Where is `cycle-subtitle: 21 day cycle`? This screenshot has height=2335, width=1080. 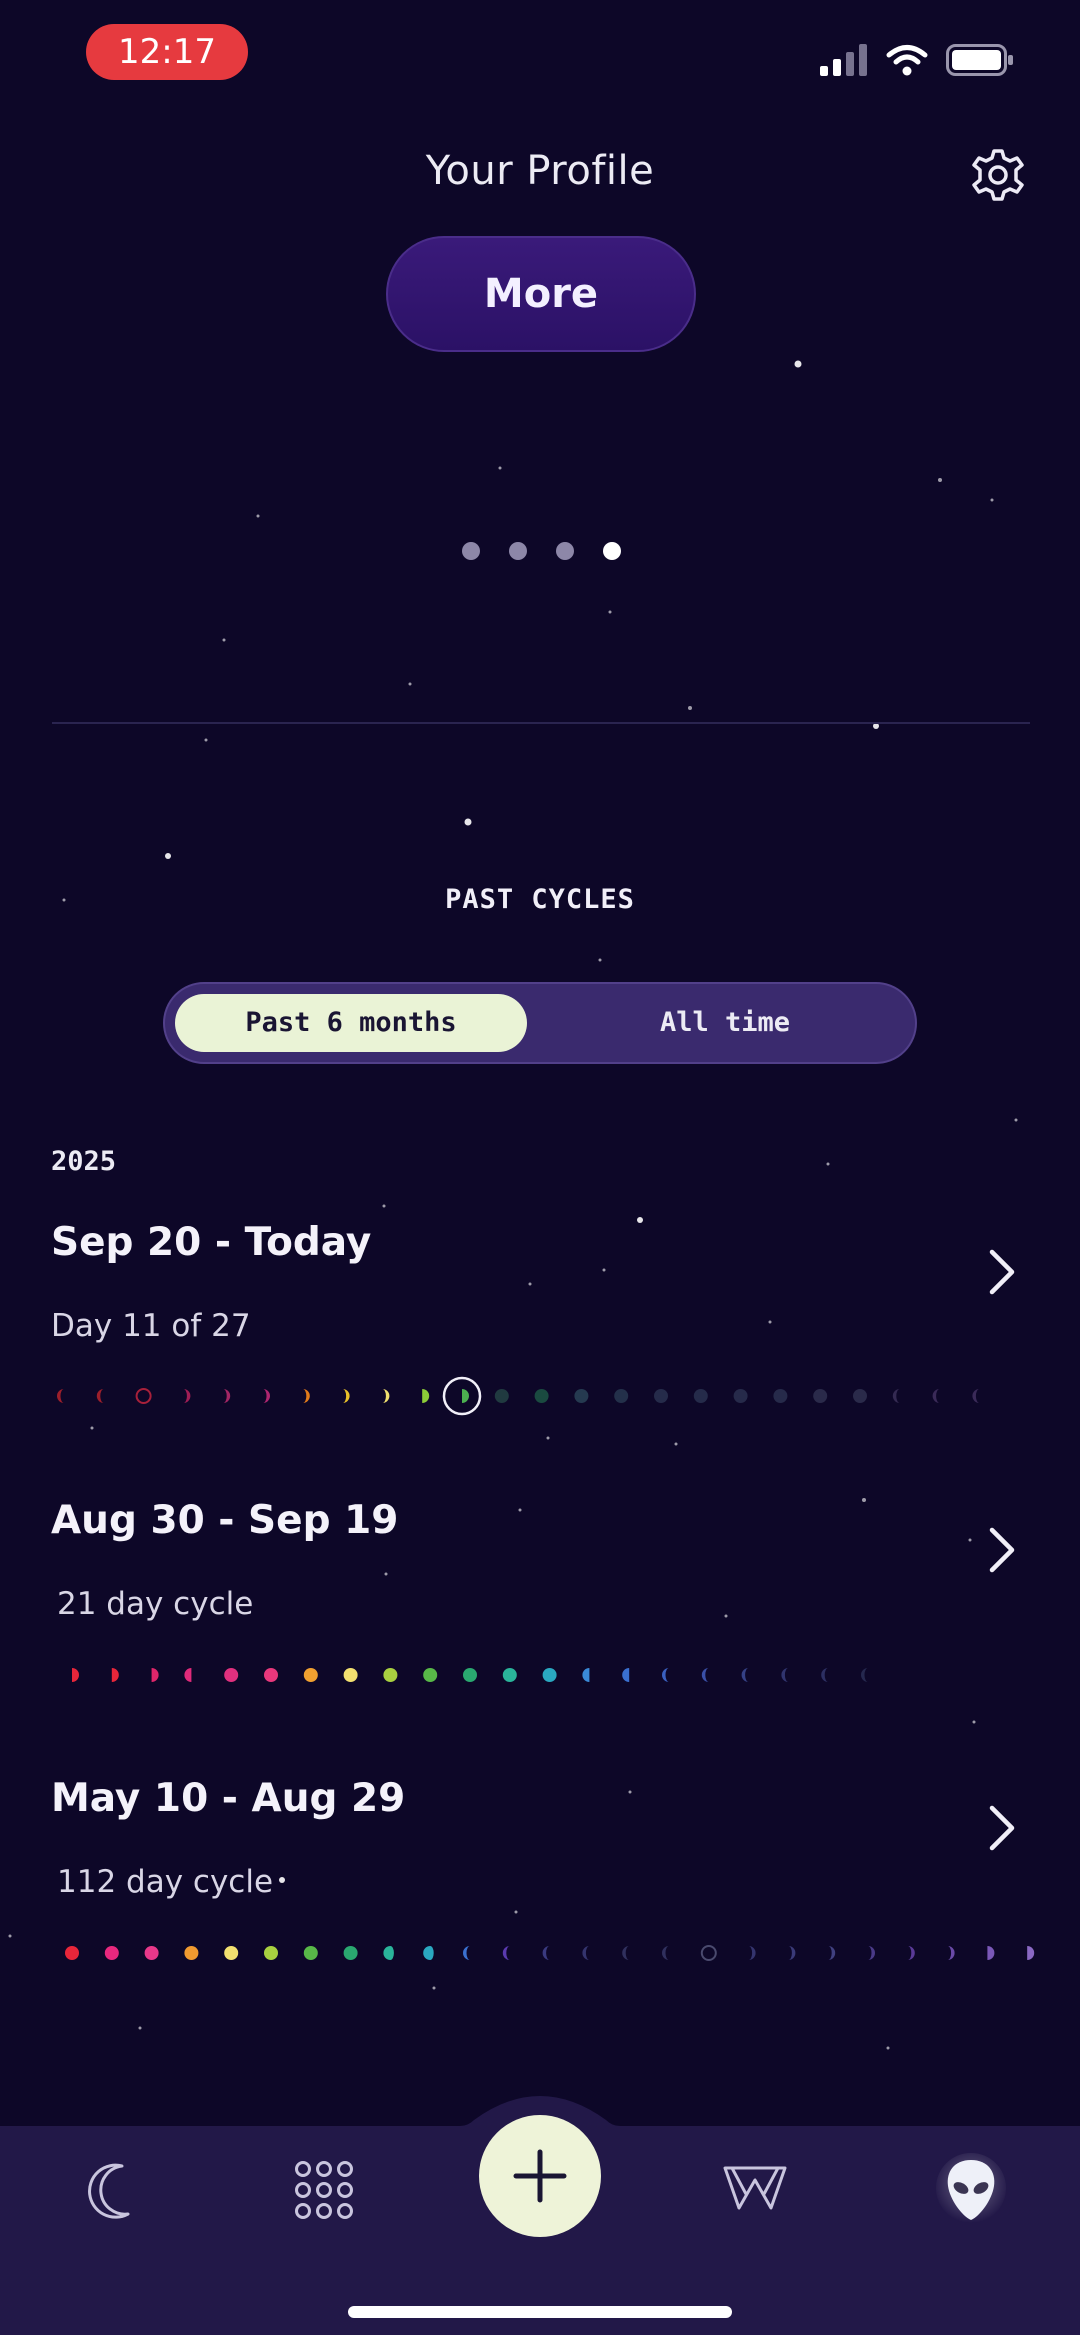
cycle-subtitle: 21 day cycle is located at coordinates (155, 1604).